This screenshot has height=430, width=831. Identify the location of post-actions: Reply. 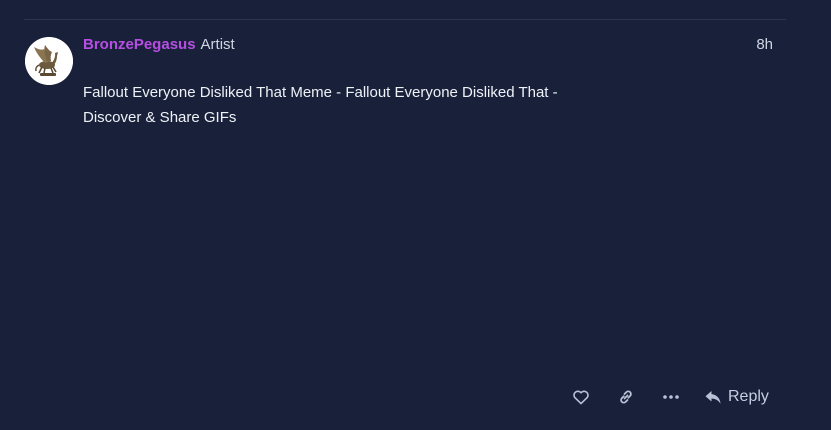
(670, 397).